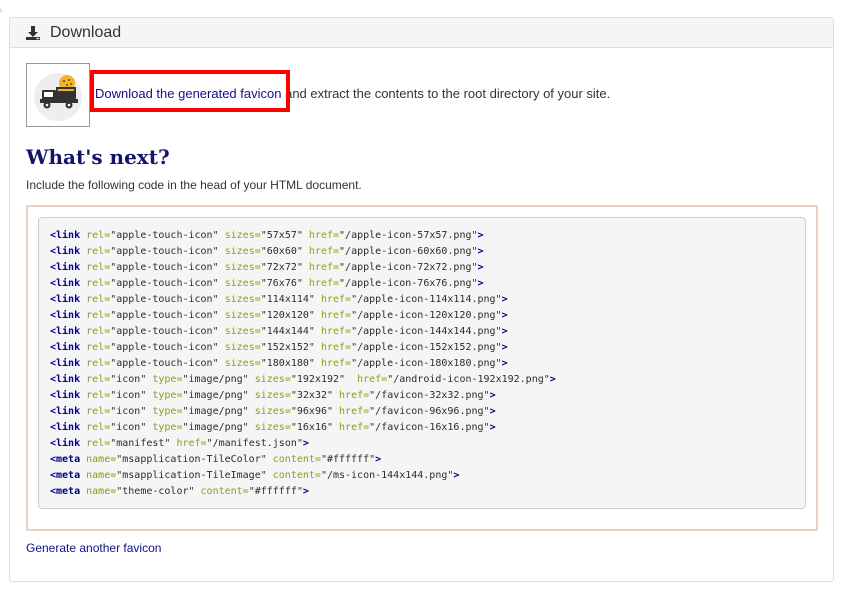 This screenshot has height=590, width=845. I want to click on truck-icon, so click(58, 97).